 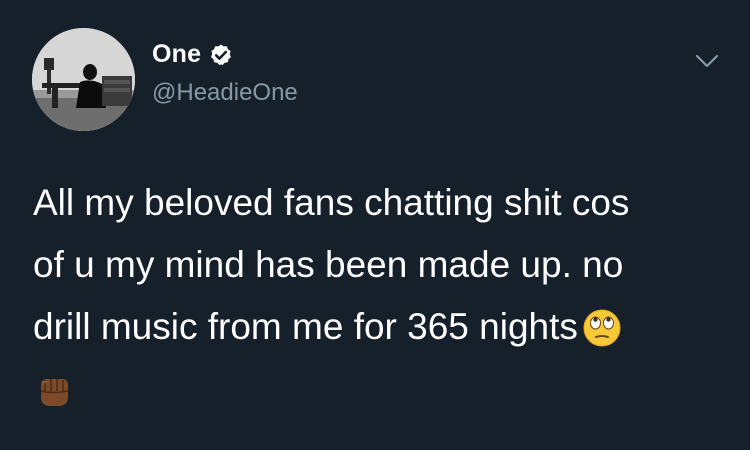 I want to click on tweet-text-line: drill music from me for 365 nights, so click(x=305, y=326).